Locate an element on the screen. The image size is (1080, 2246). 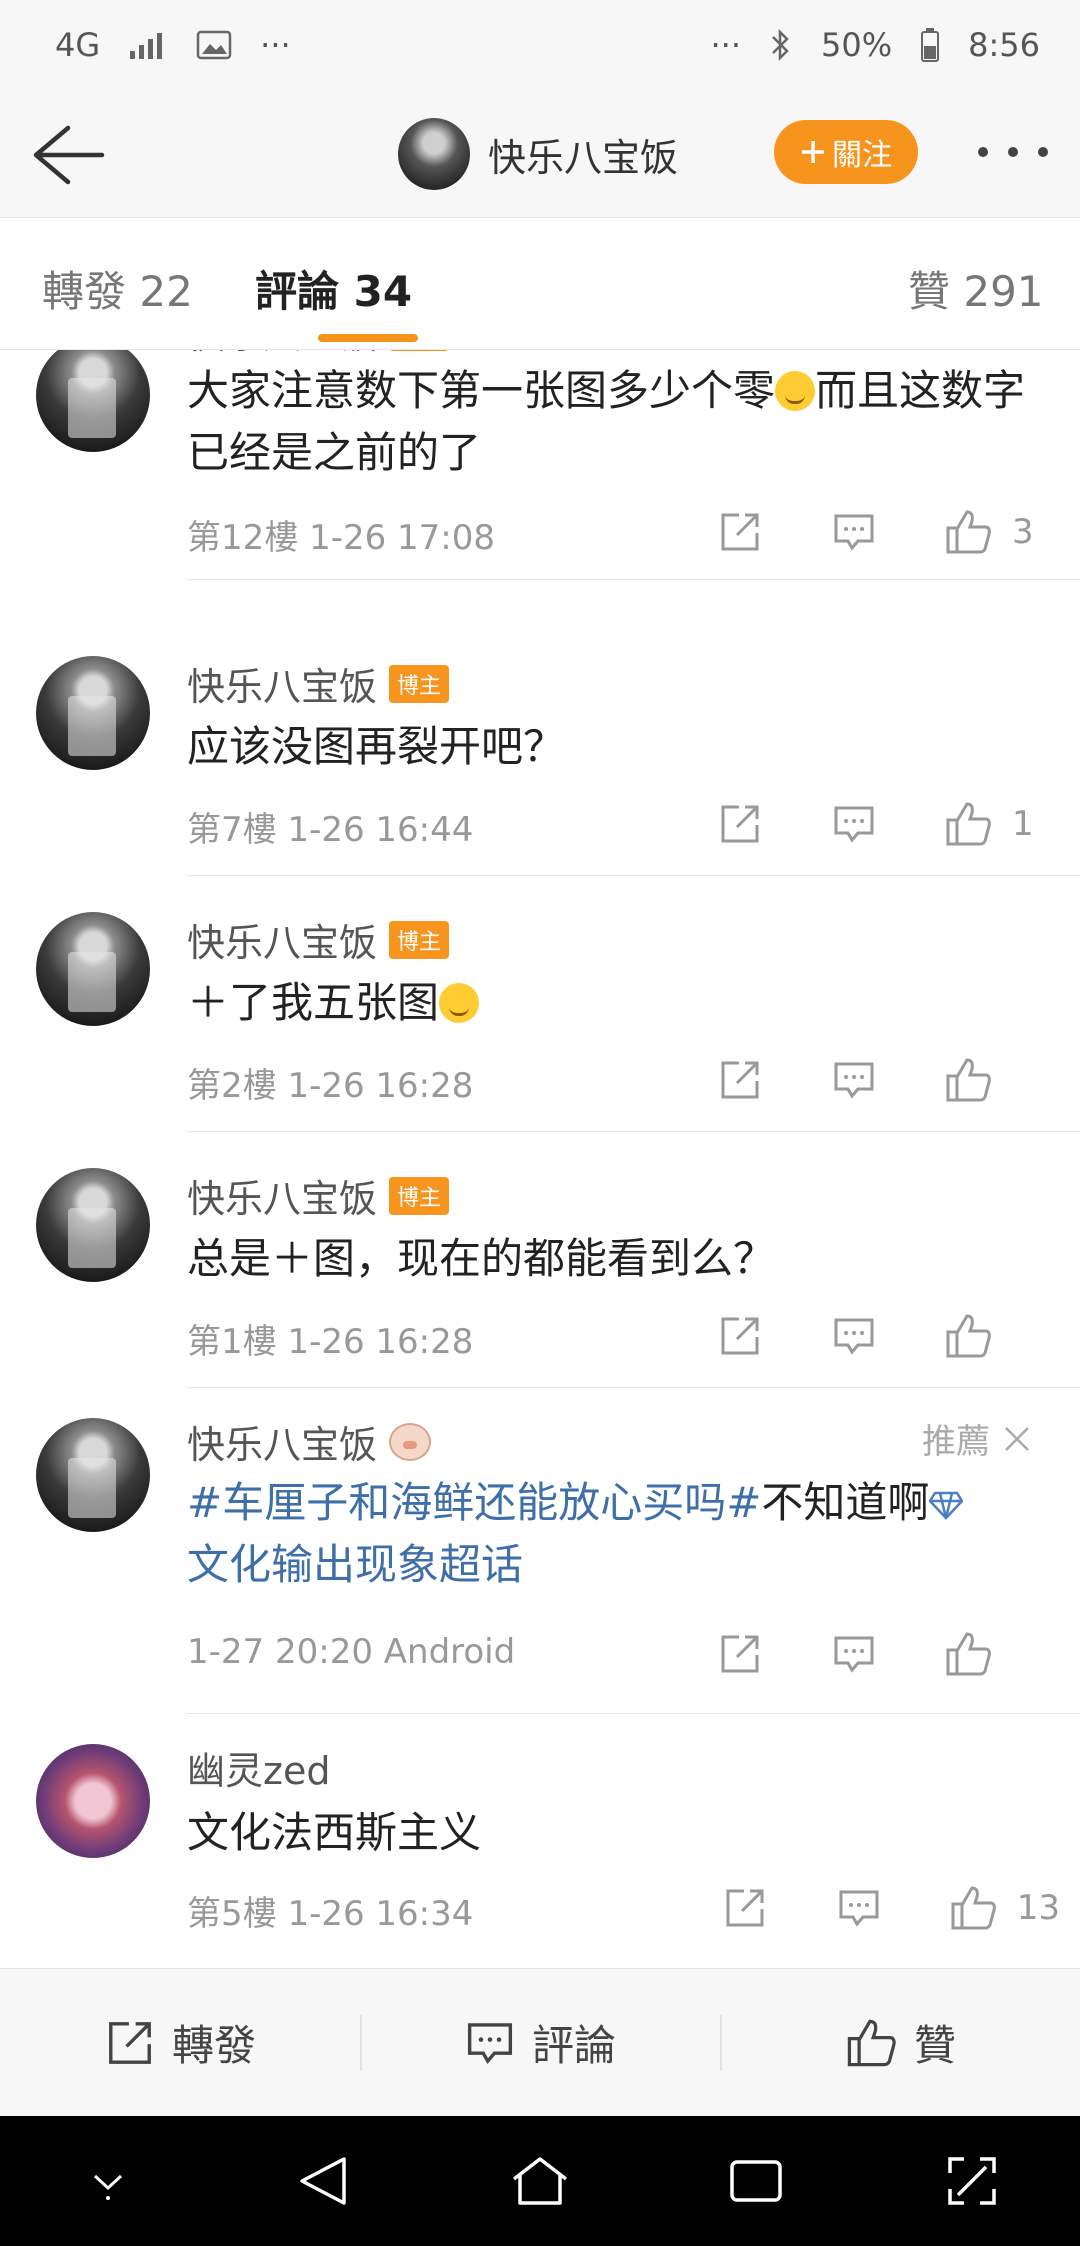
comment-username: 快乐八宝饭 is located at coordinates (309, 1441).